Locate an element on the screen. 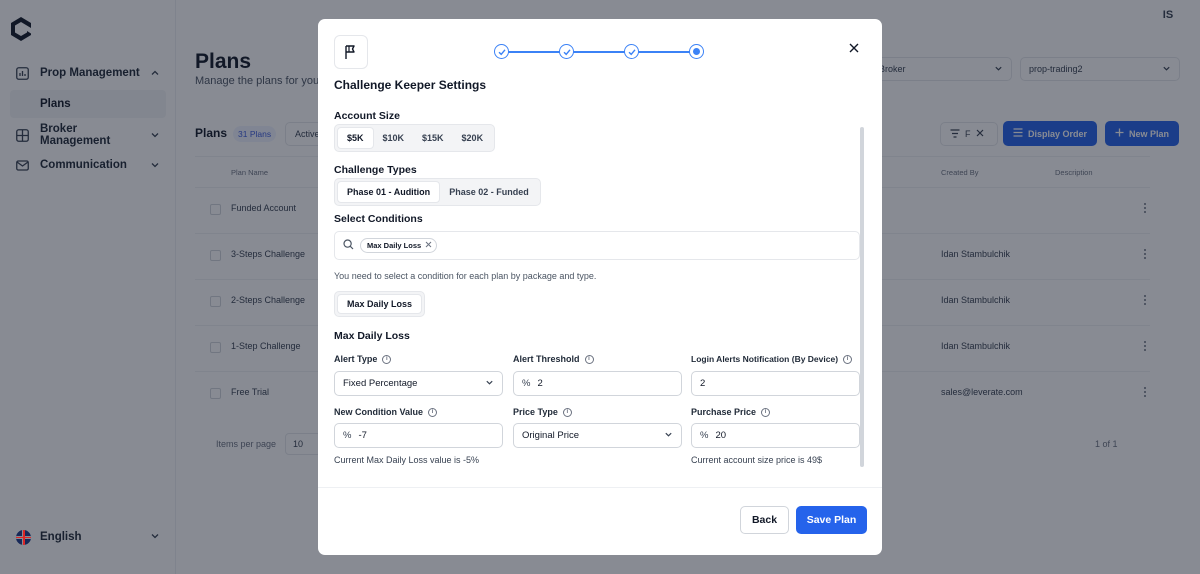  current-step-dot is located at coordinates (696, 51).